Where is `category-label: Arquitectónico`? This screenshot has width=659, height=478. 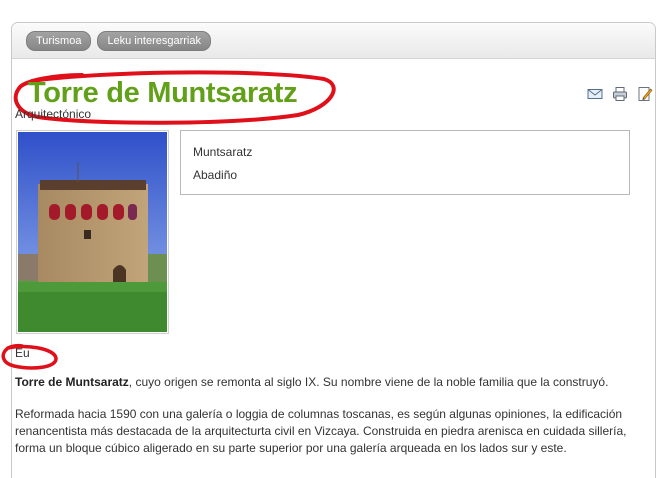 category-label: Arquitectónico is located at coordinates (53, 114).